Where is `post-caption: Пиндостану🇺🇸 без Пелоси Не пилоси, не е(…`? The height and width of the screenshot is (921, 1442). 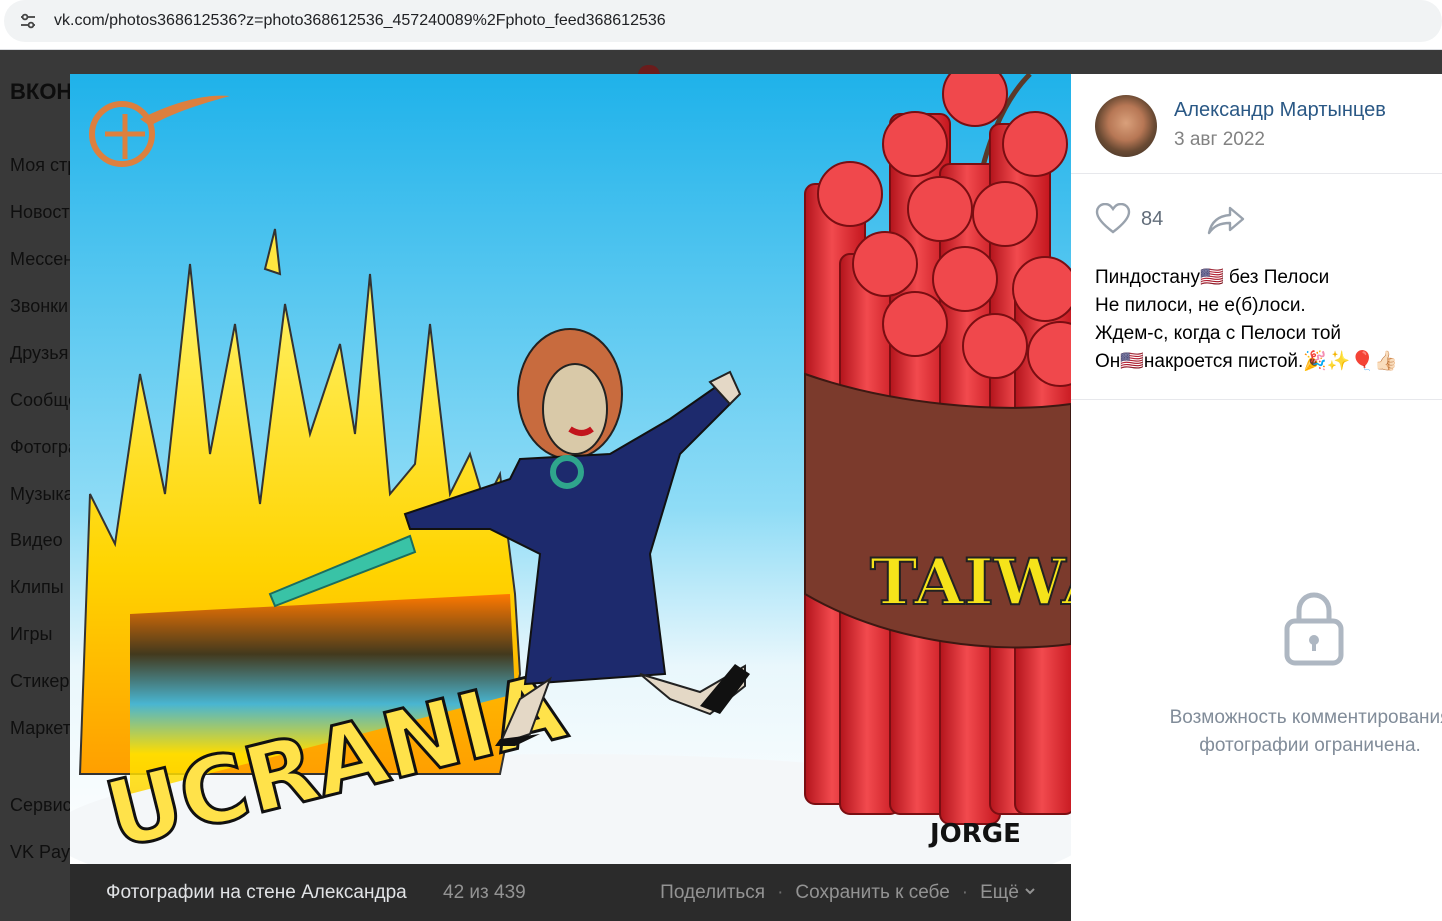 post-caption: Пиндостану🇺🇸 без Пелоси Не пилоси, не е(… is located at coordinates (1268, 320).